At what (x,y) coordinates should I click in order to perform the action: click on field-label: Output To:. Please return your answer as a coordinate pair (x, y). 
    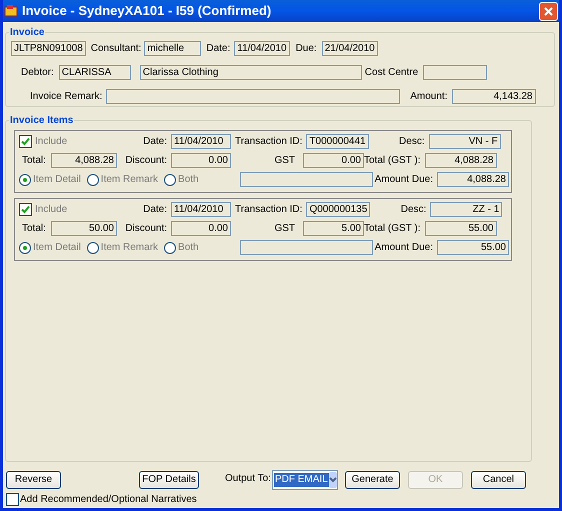
    Looking at the image, I should click on (248, 479).